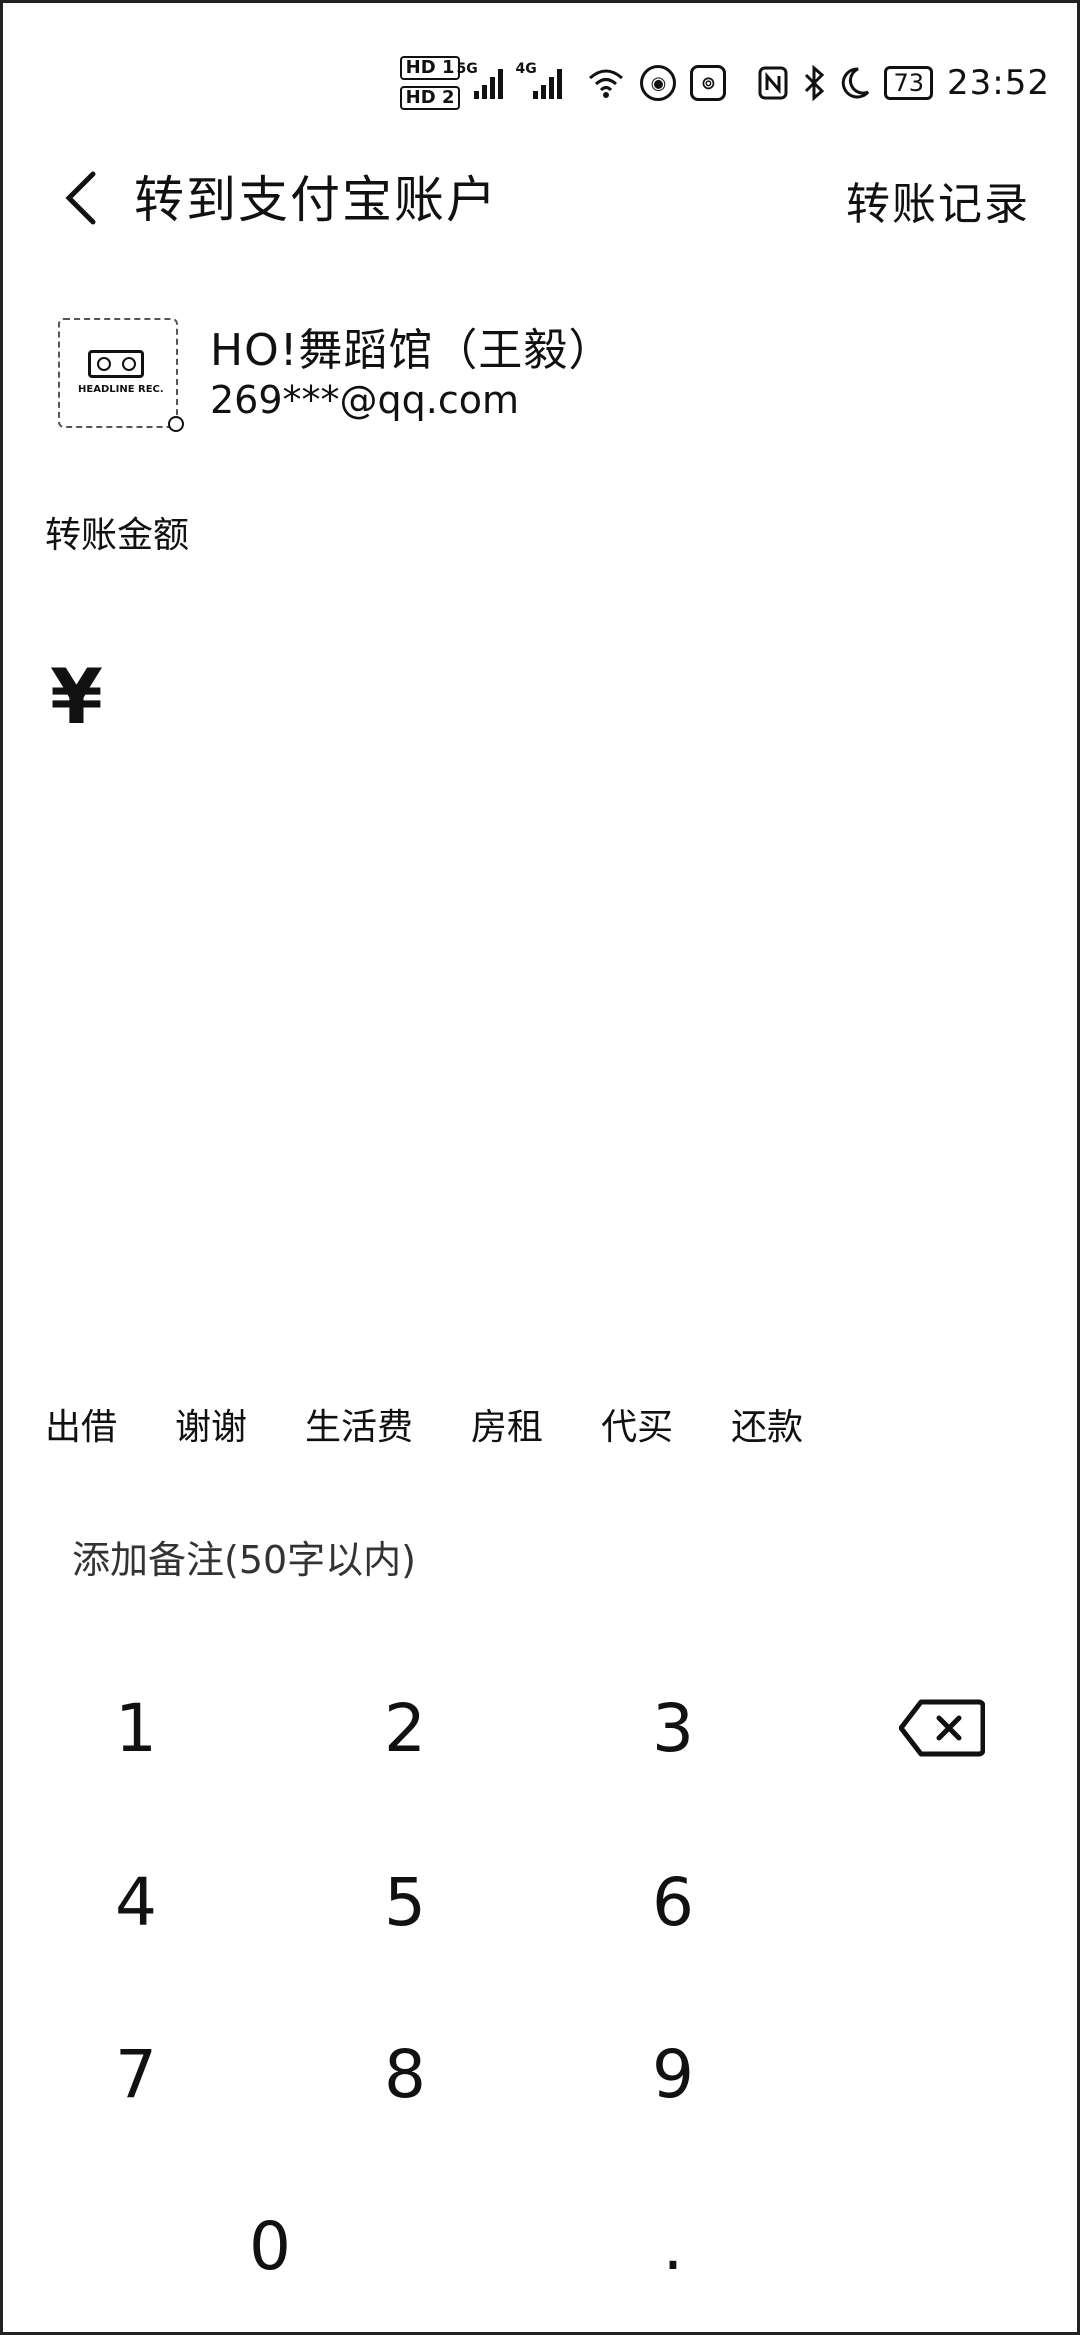 This screenshot has height=2335, width=1080. Describe the element at coordinates (637, 1424) in the screenshot. I see `tag-proxy-purchase: 代买` at that location.